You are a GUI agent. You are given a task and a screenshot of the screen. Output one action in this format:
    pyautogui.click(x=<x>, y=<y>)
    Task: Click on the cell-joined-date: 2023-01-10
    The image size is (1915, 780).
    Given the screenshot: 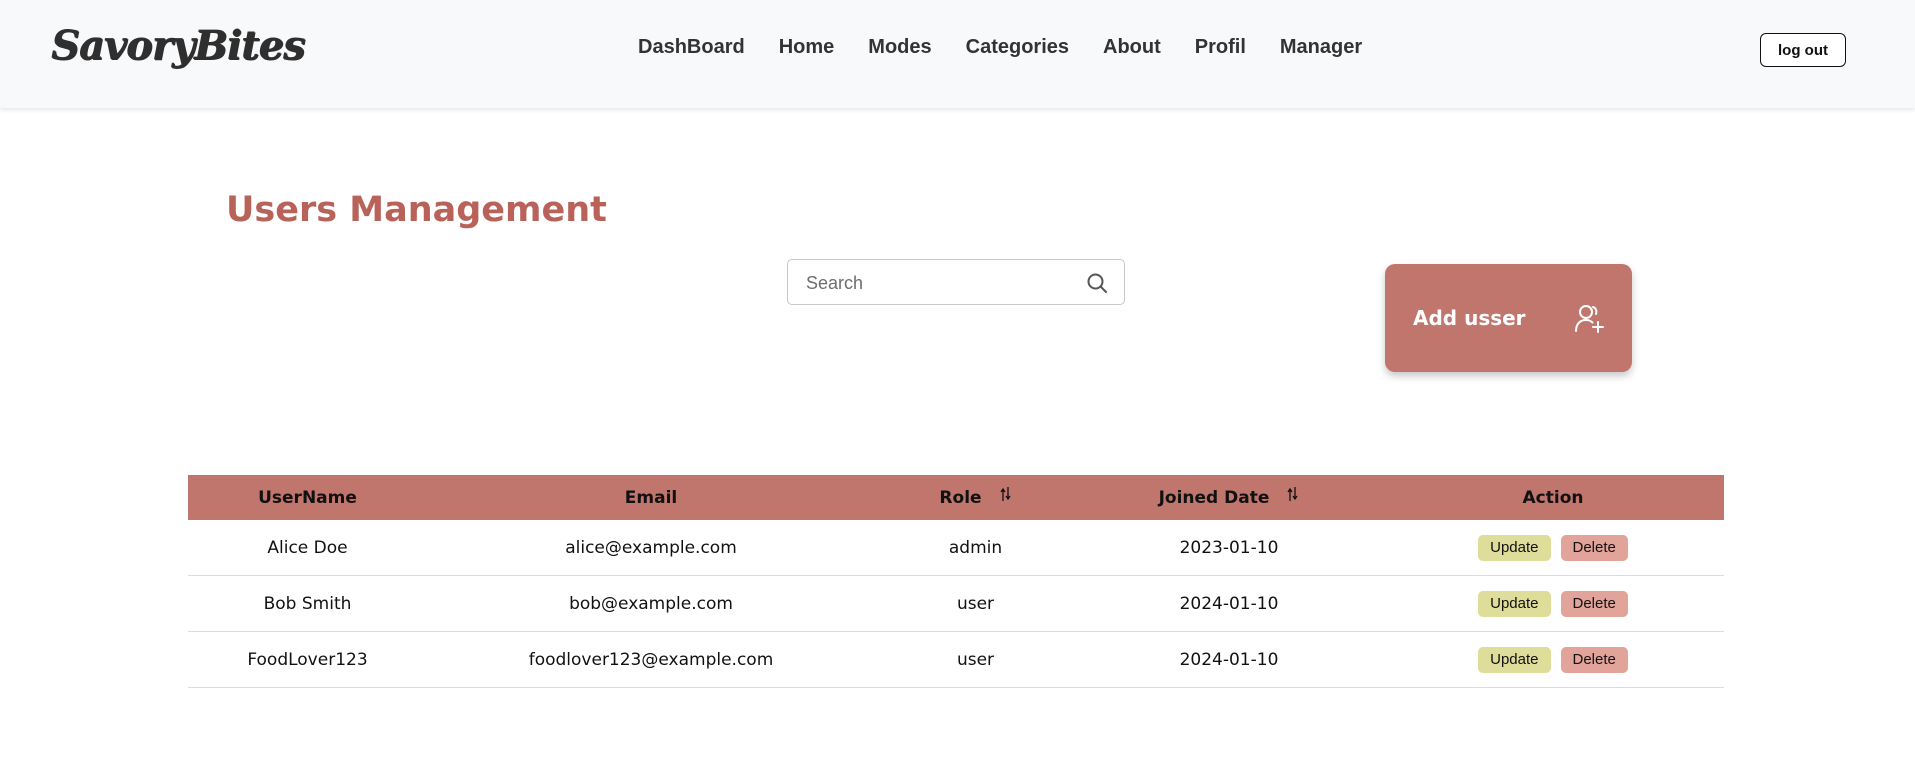 What is the action you would take?
    pyautogui.click(x=1229, y=548)
    